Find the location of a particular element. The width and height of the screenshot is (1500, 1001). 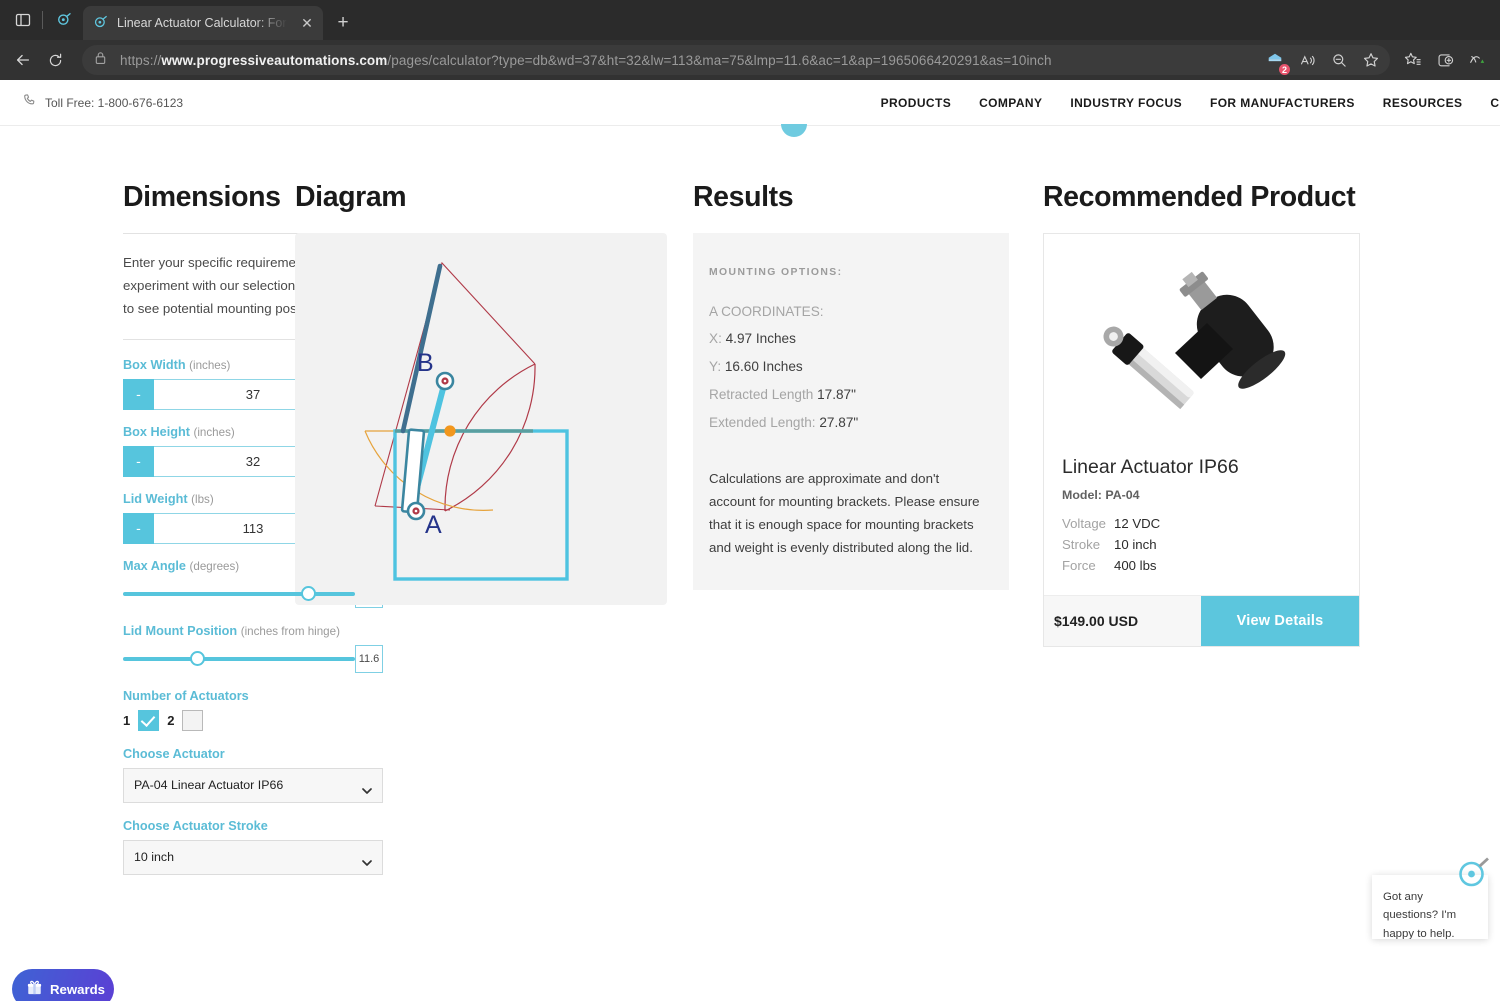

lid-mount-knob is located at coordinates (197, 659).